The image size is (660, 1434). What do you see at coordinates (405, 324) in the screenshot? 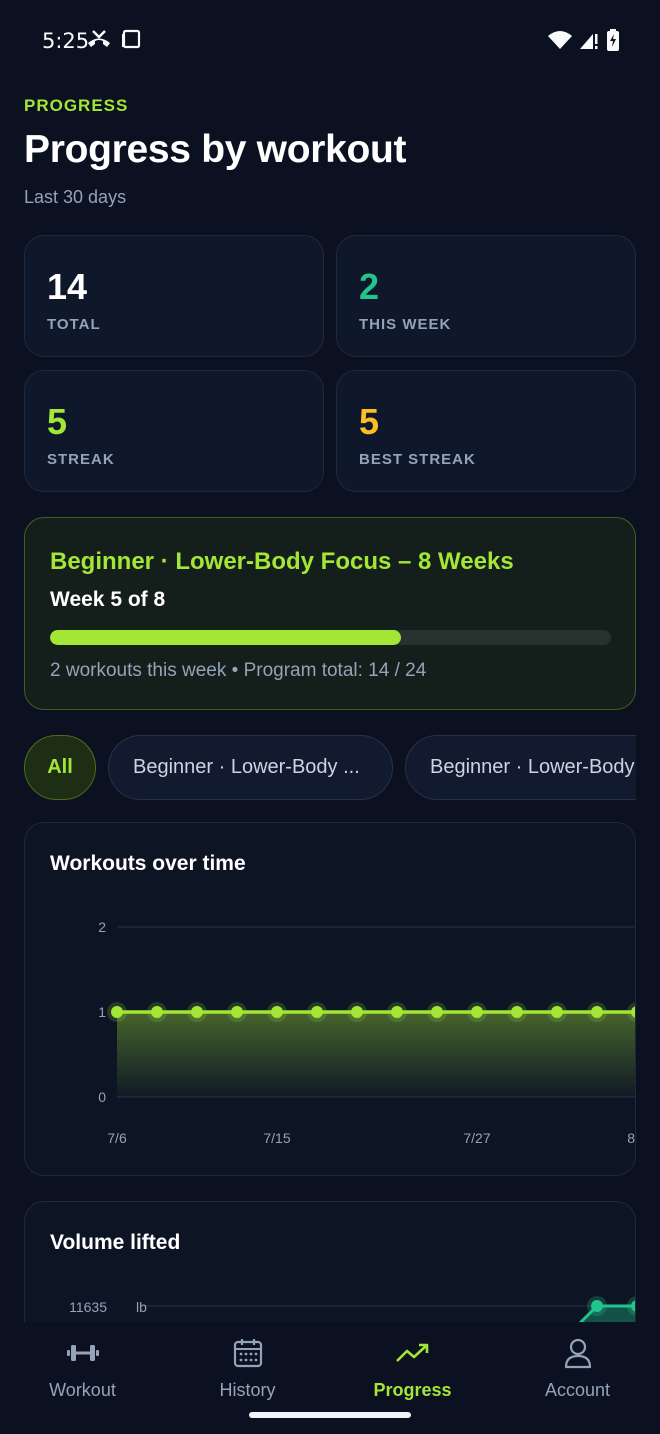
I see `stat-label: THIS WEEK` at bounding box center [405, 324].